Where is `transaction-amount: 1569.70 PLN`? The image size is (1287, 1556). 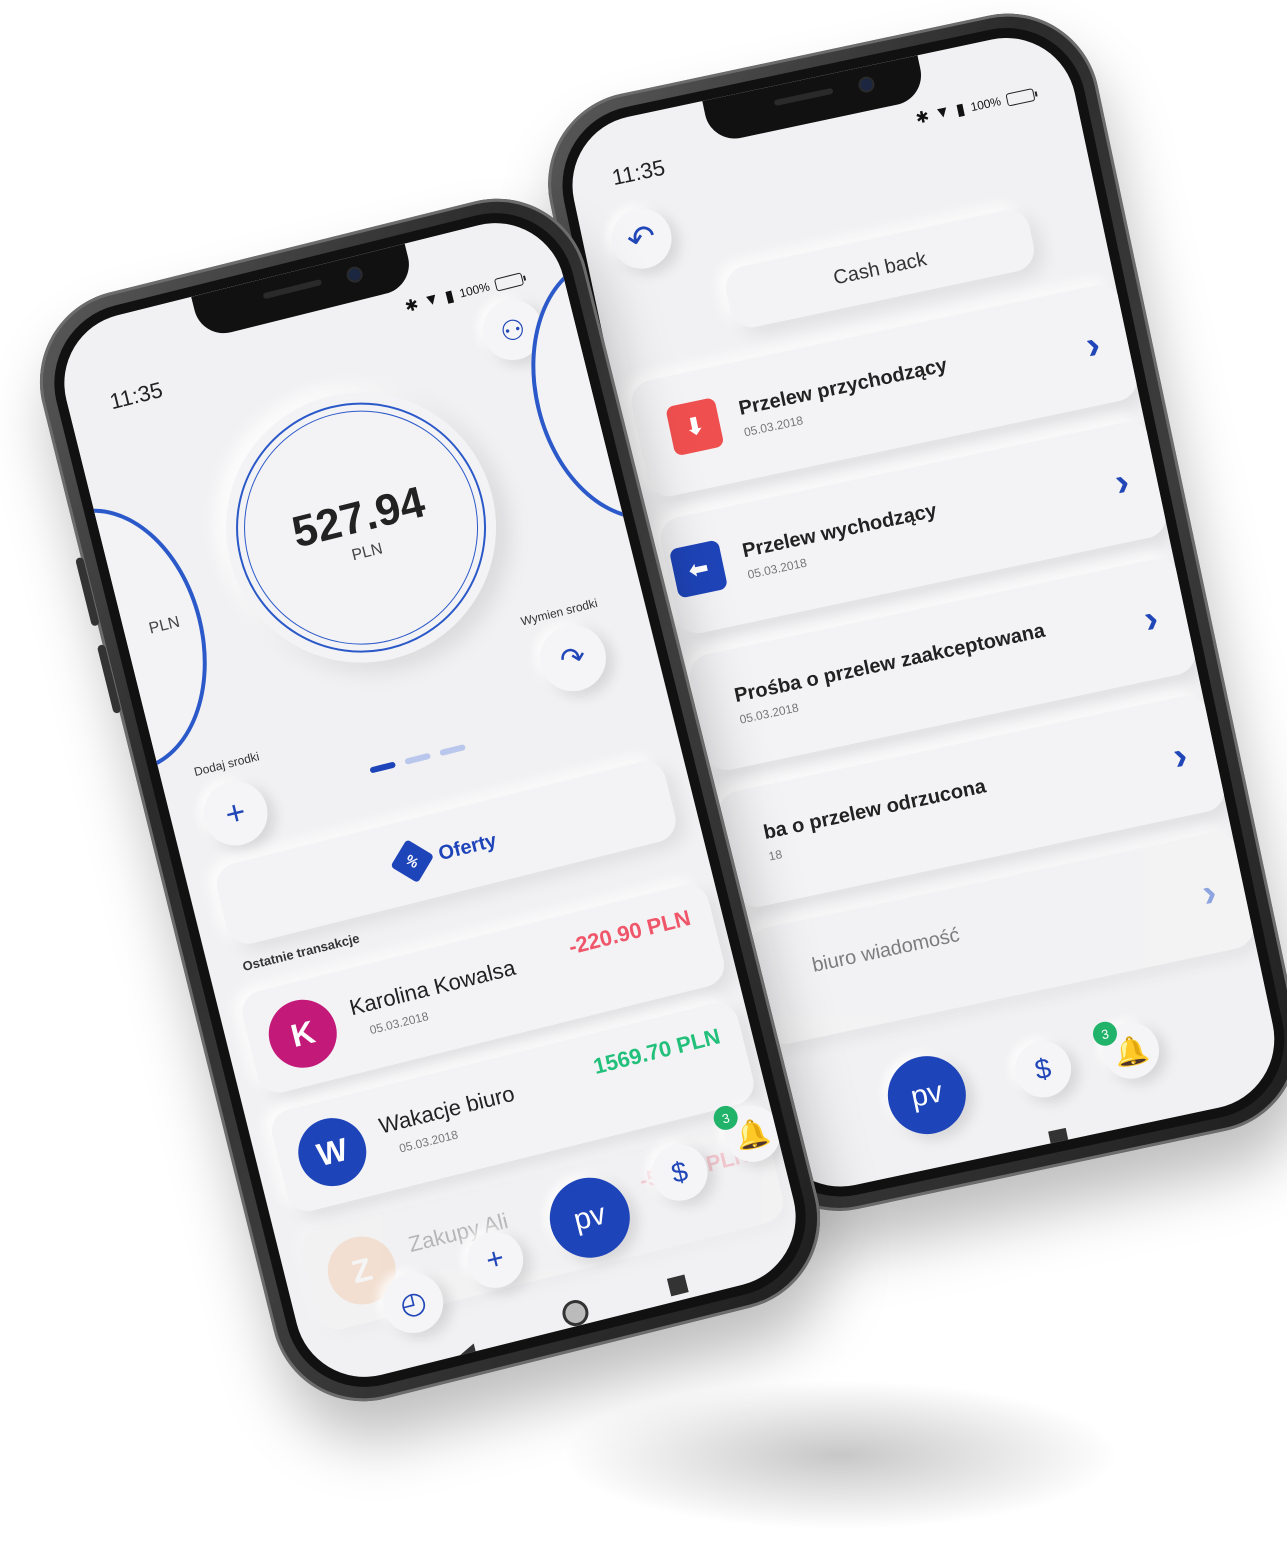
transaction-amount: 1569.70 PLN is located at coordinates (656, 1051).